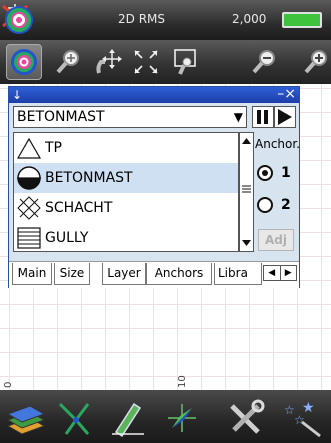 This screenshot has height=443, width=331. What do you see at coordinates (89, 178) in the screenshot?
I see `list-item-label: BETONMAST` at bounding box center [89, 178].